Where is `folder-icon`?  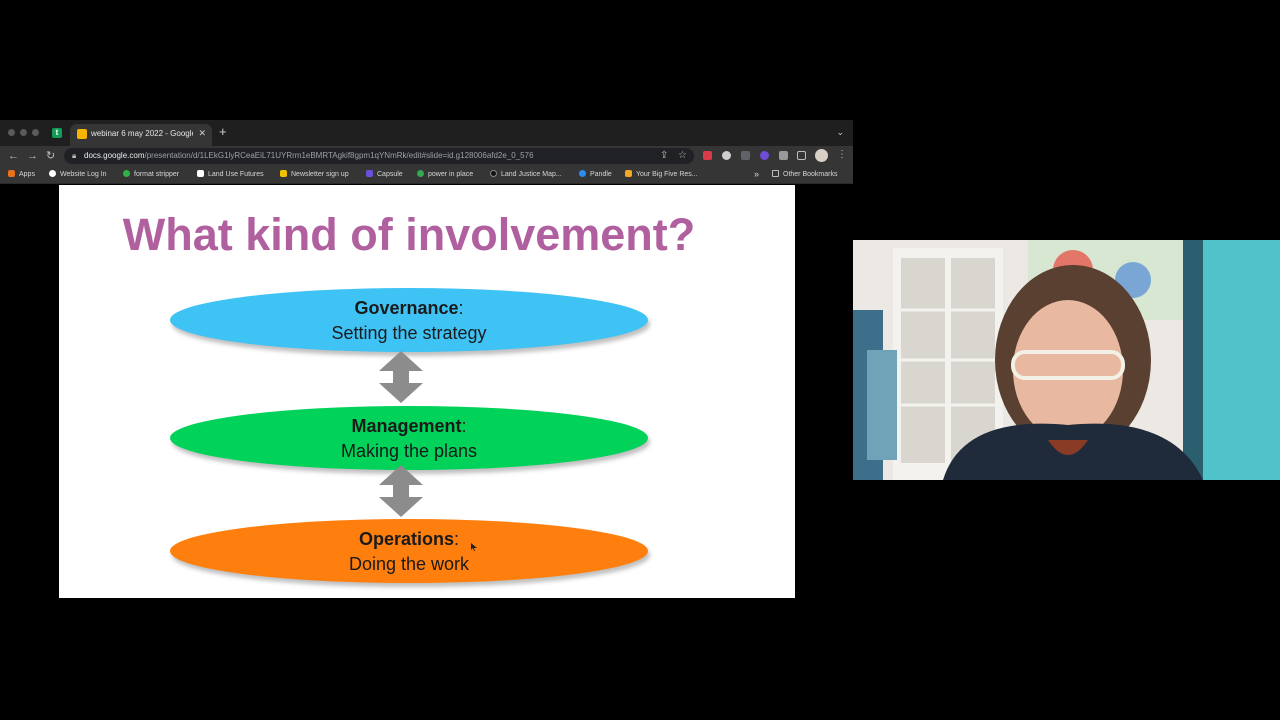
folder-icon is located at coordinates (775, 173).